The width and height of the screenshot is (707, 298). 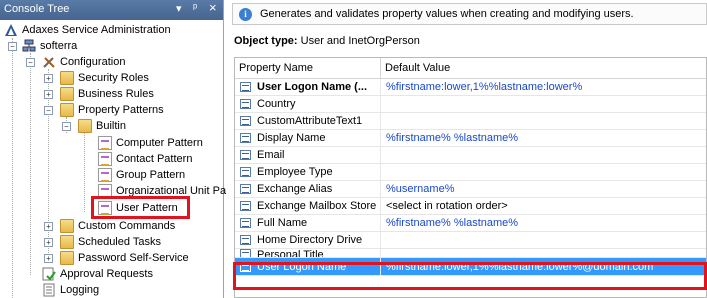 What do you see at coordinates (360, 41) in the screenshot?
I see `object-type-value: User and InetOrgPerson` at bounding box center [360, 41].